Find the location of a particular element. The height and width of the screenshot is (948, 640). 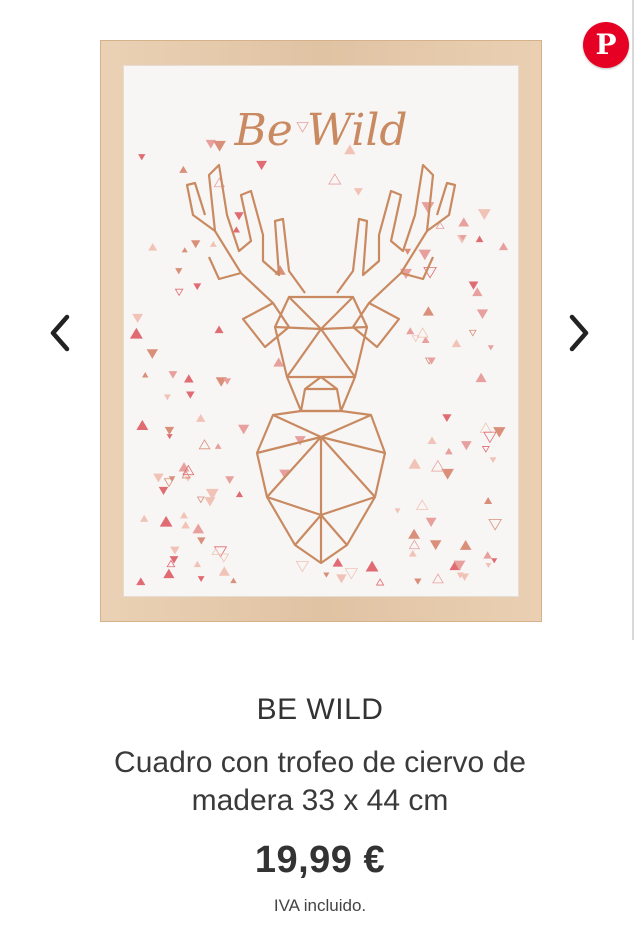

pinterest-icon: P is located at coordinates (606, 44).